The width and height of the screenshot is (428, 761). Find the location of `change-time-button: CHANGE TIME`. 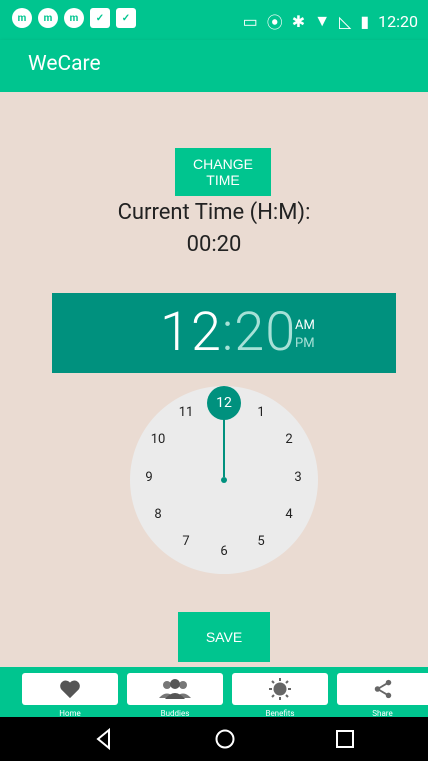

change-time-button: CHANGE TIME is located at coordinates (223, 172).